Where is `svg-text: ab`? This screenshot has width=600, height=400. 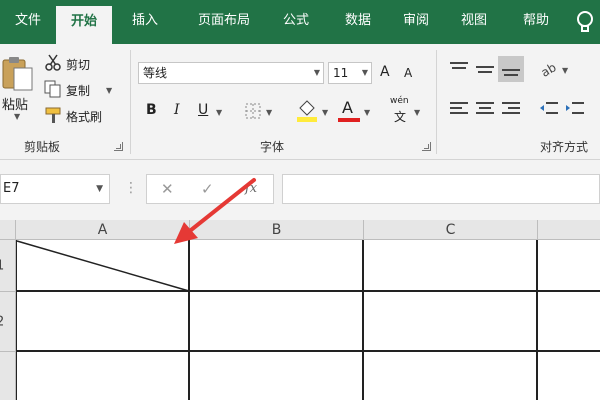
svg-text: ab is located at coordinates (549, 69).